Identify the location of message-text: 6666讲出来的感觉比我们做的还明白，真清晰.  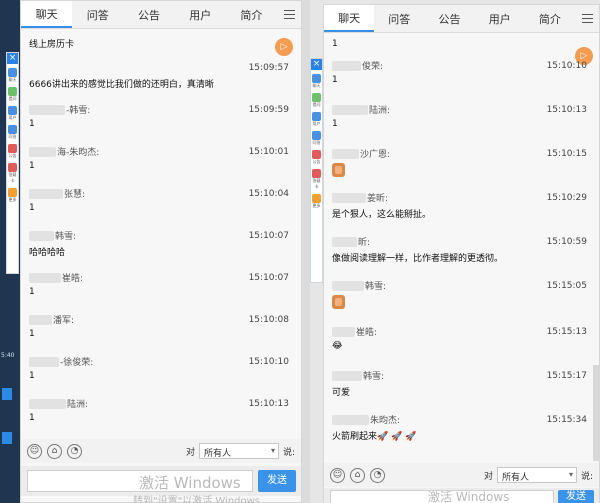
(121, 85).